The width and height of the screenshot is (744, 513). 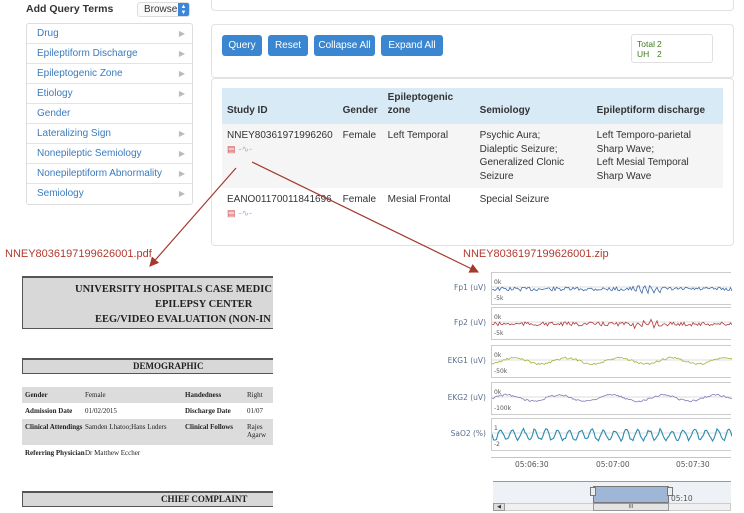 I want to click on channel-plot: 0k -50k, so click(x=611, y=361).